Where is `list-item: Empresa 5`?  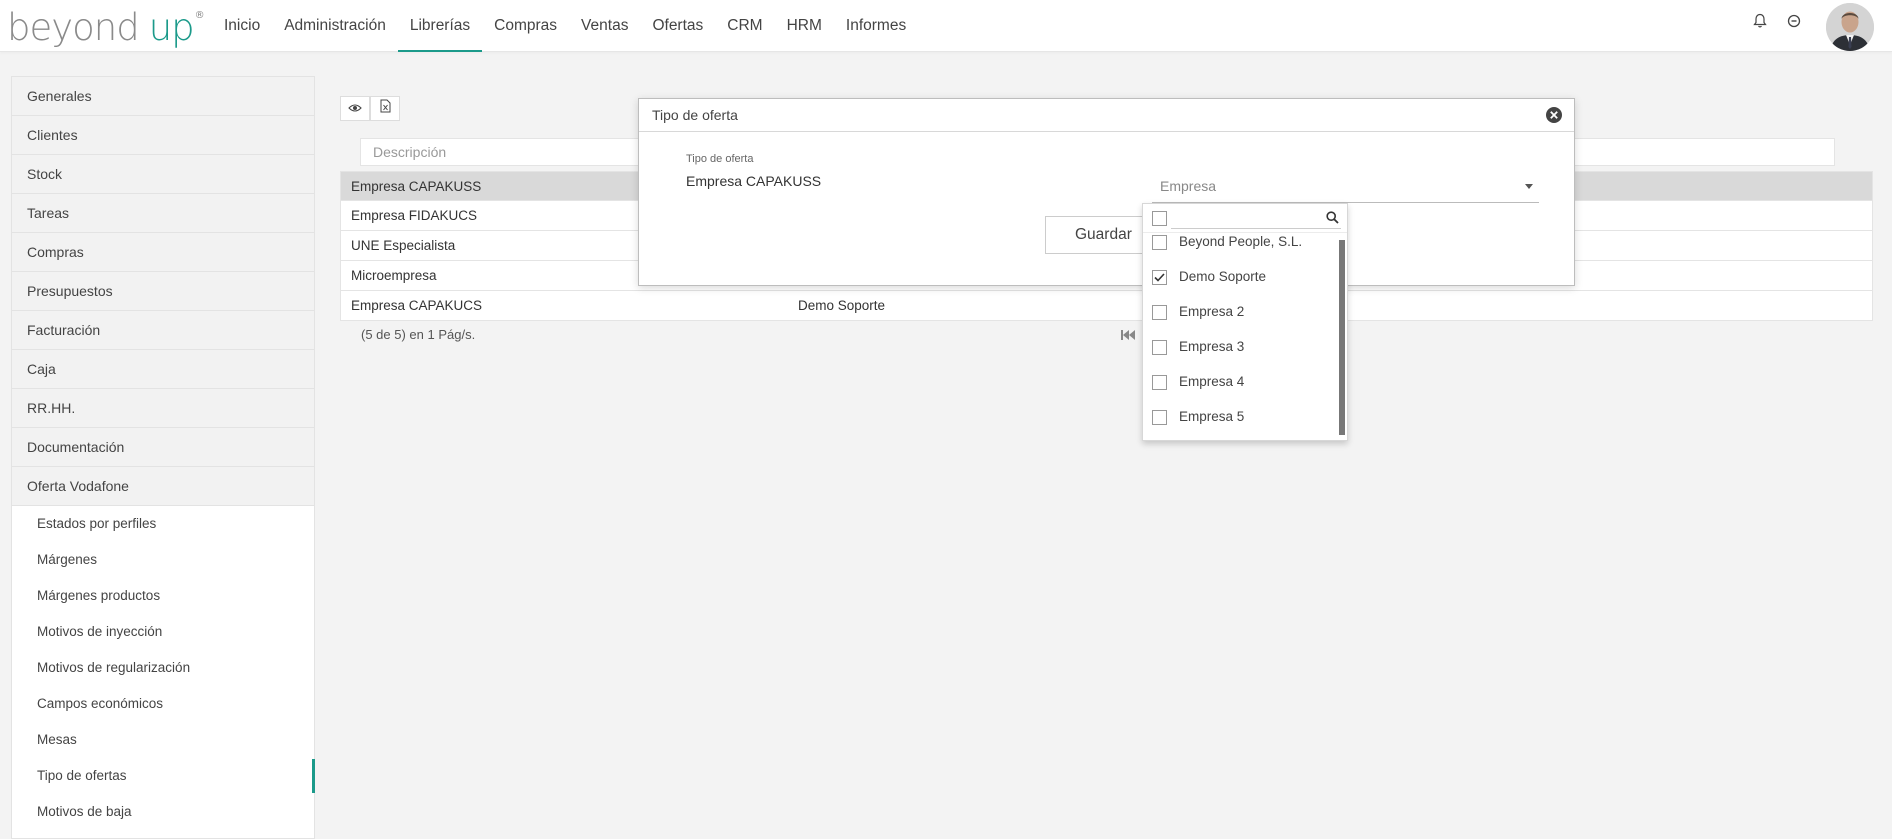
list-item: Empresa 5 is located at coordinates (1241, 417).